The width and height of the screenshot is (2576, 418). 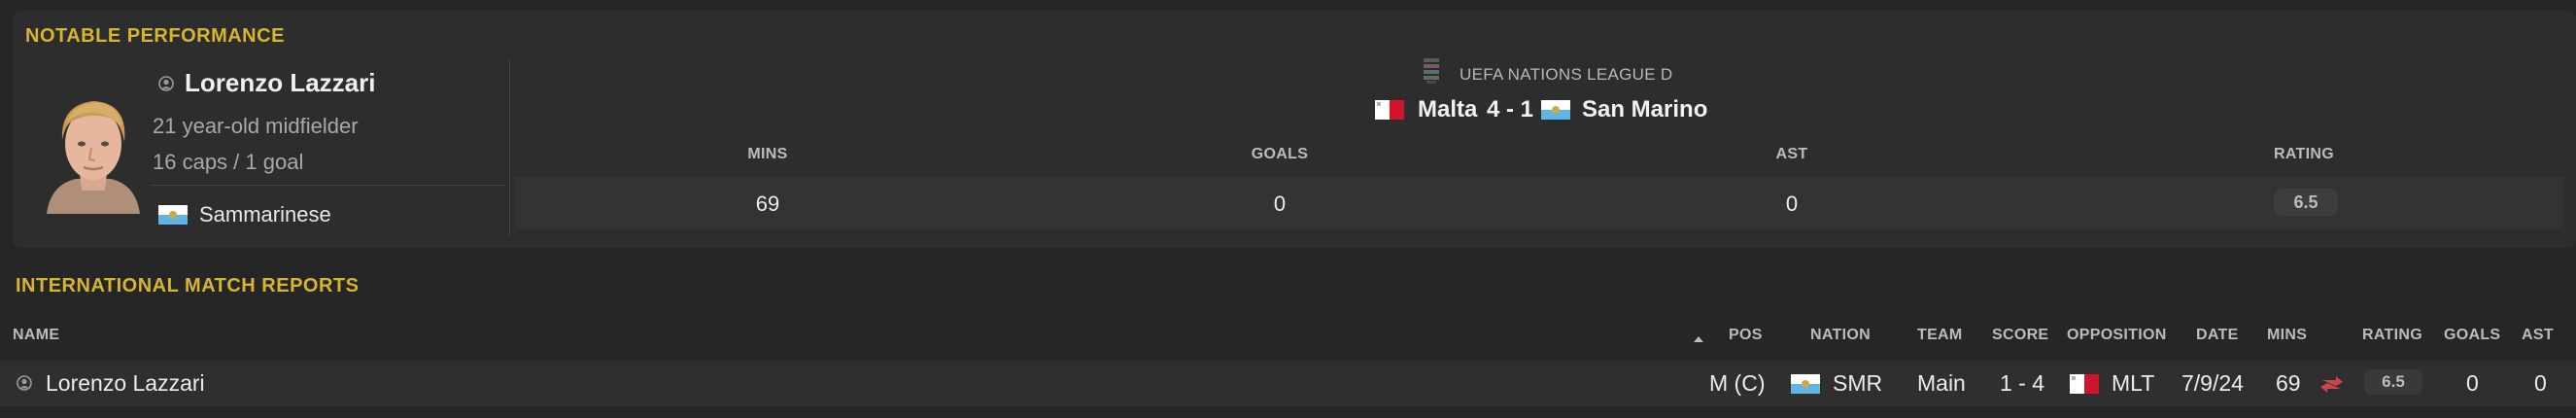 I want to click on player-name: Lorenzo Lazzari, so click(x=280, y=83).